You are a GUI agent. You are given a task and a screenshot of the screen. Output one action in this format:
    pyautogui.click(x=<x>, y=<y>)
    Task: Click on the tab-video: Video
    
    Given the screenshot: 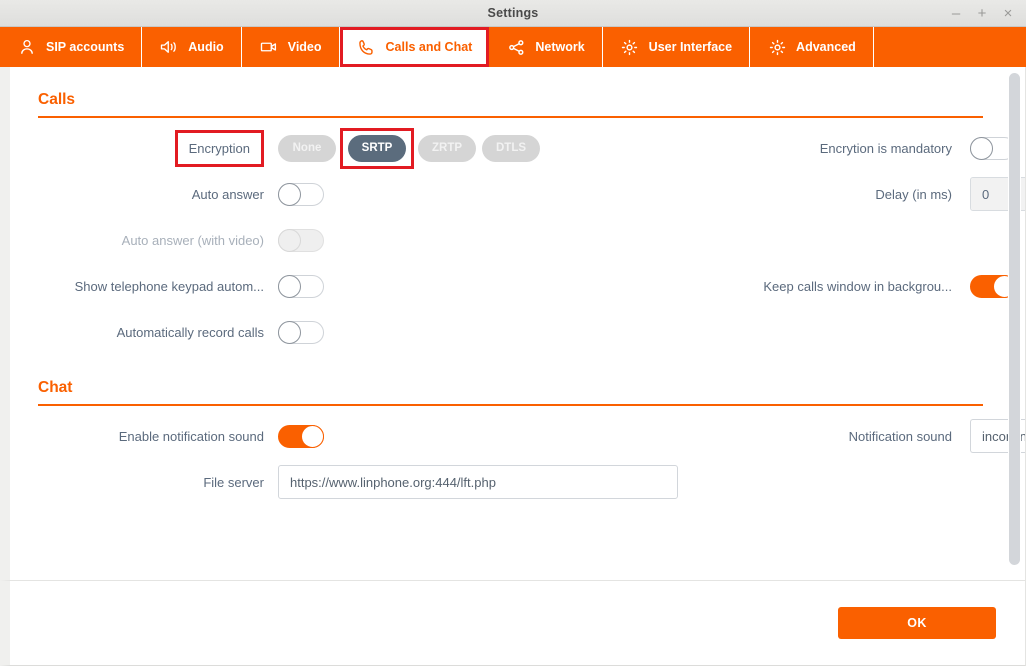 What is the action you would take?
    pyautogui.click(x=290, y=47)
    